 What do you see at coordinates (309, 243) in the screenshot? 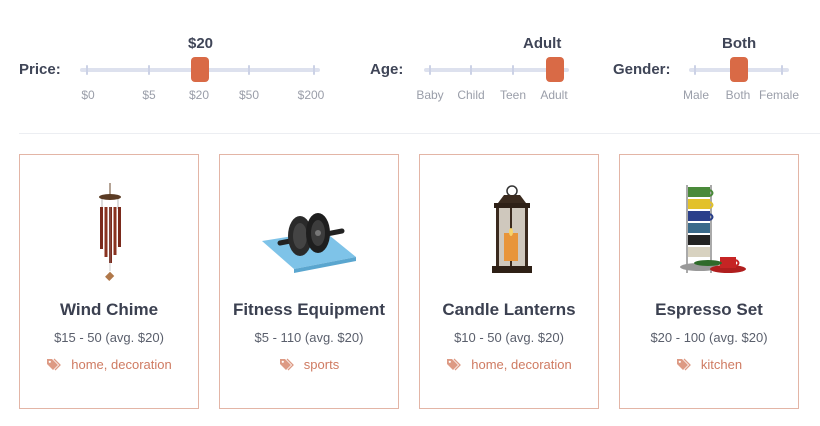
I see `ab-roller-image` at bounding box center [309, 243].